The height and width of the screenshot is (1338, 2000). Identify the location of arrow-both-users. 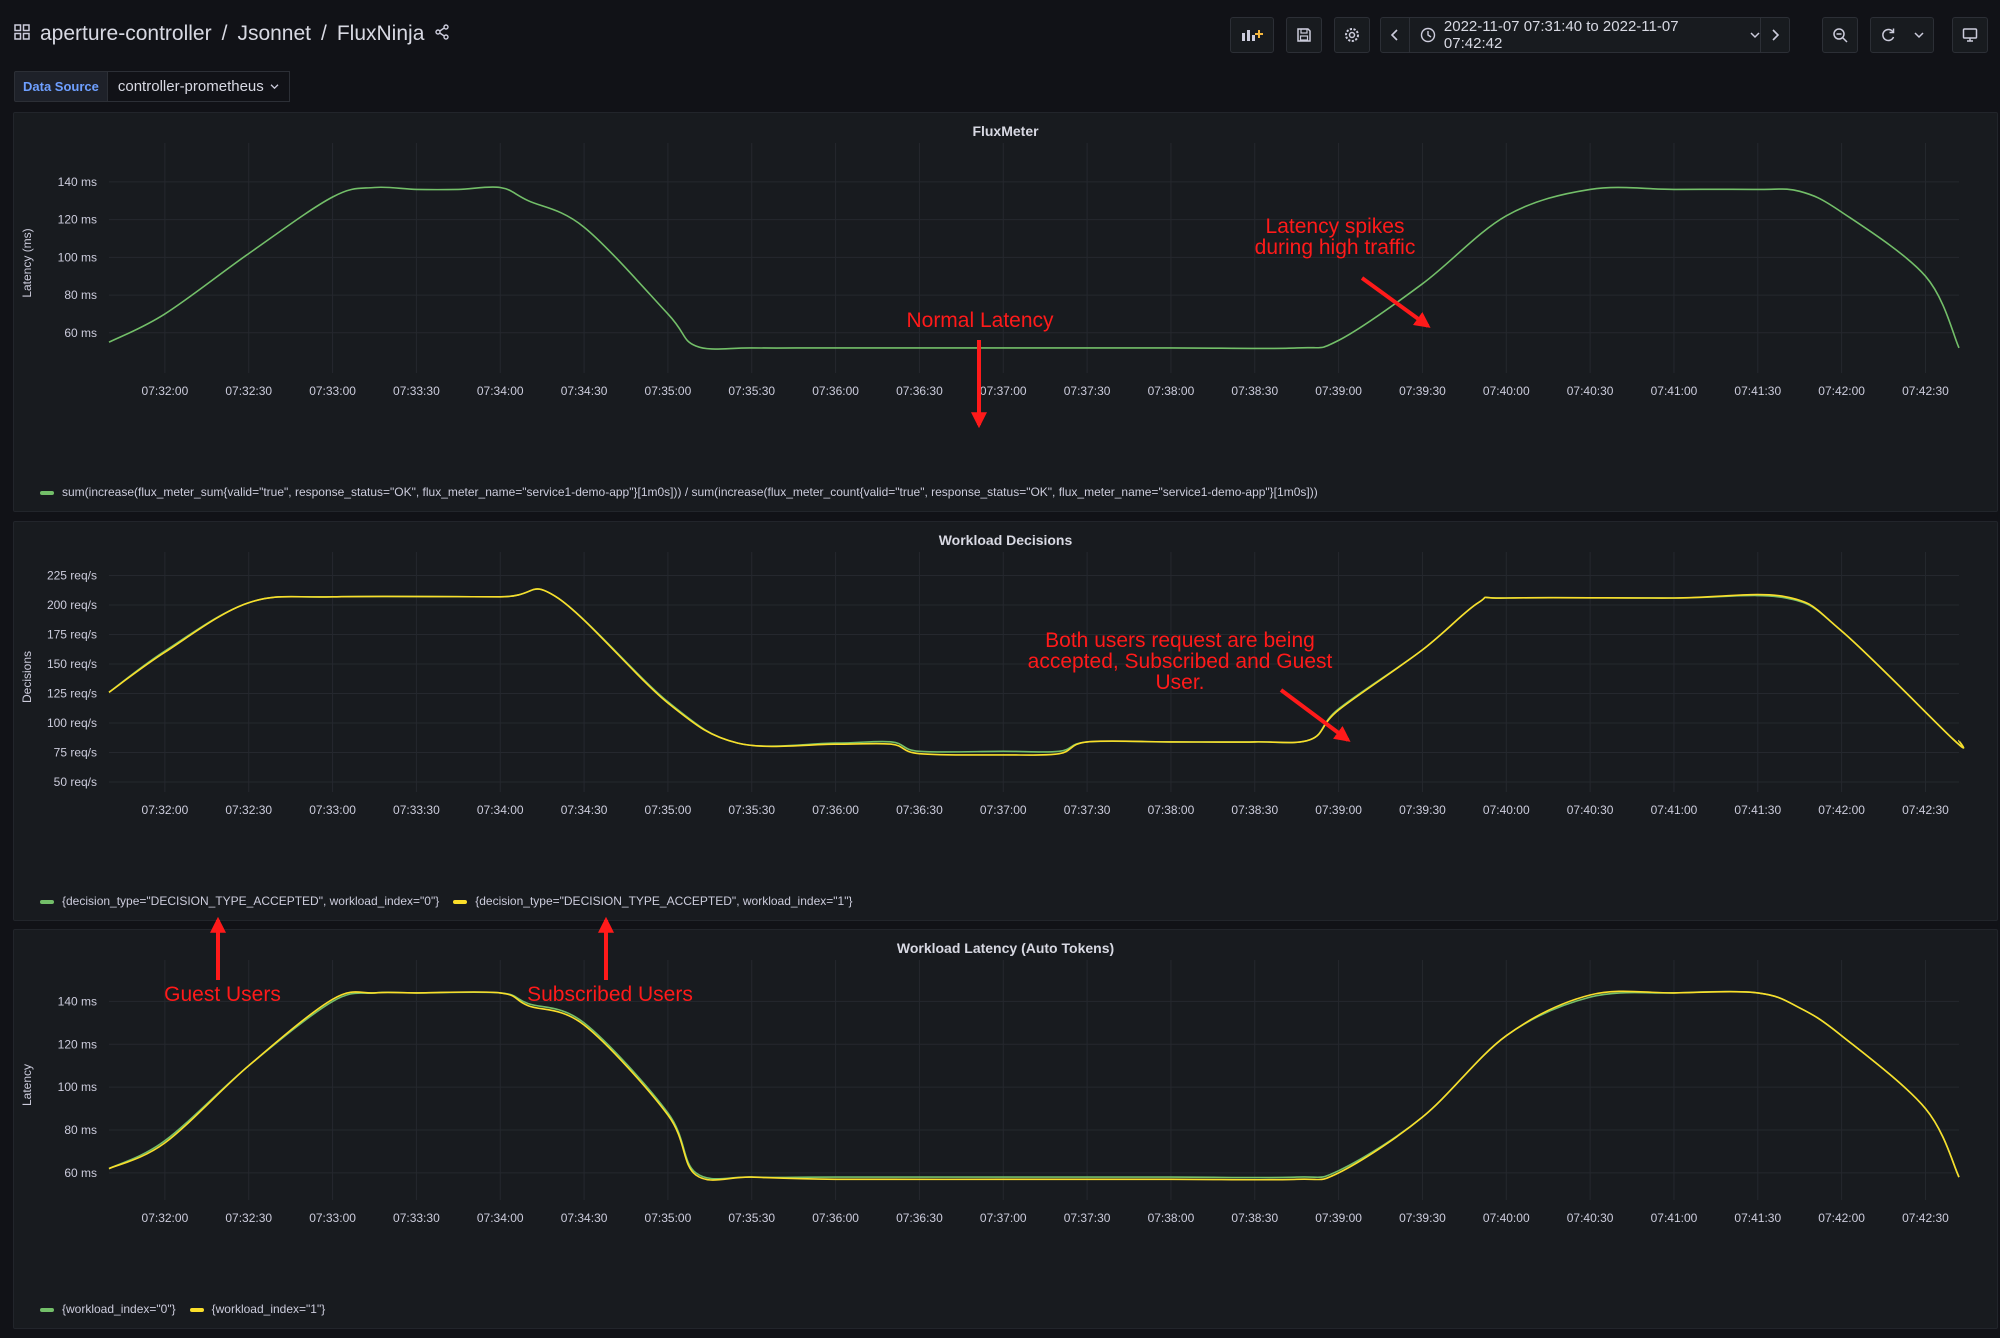
(1315, 715).